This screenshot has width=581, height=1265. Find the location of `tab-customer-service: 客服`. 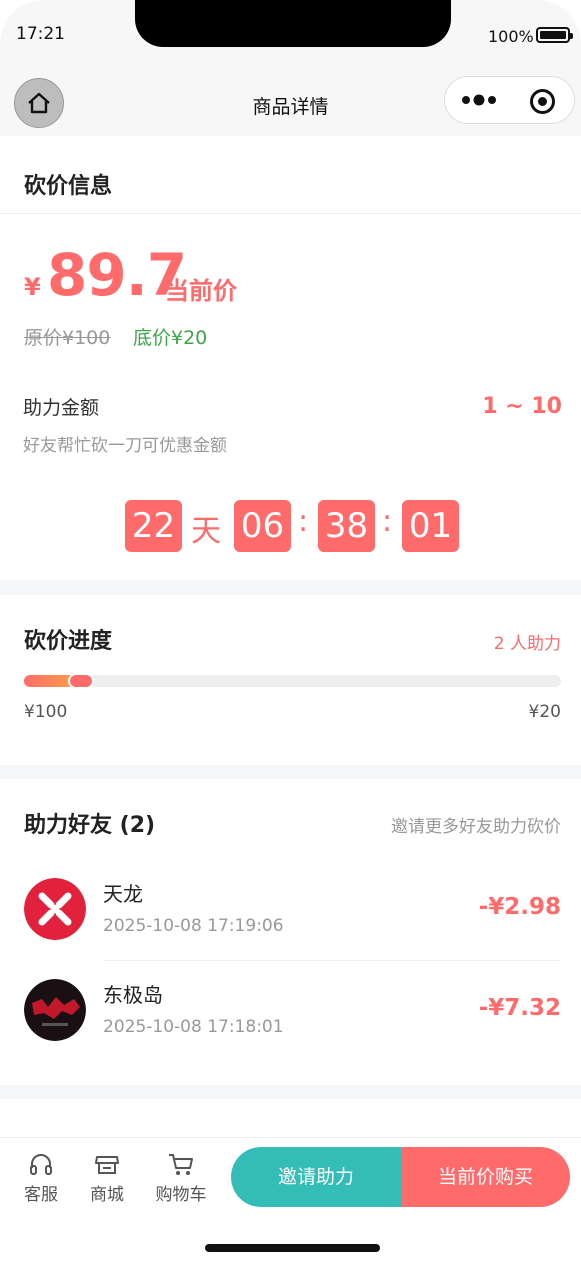

tab-customer-service: 客服 is located at coordinates (41, 1177).